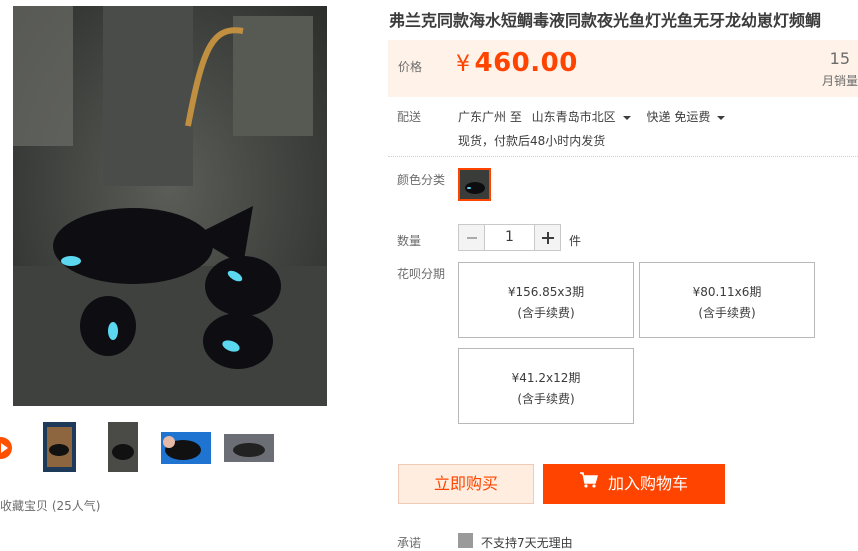 Image resolution: width=858 pixels, height=551 pixels. Describe the element at coordinates (623, 68) in the screenshot. I see `price-box: 价格 ¥460.00 15 月销量` at that location.